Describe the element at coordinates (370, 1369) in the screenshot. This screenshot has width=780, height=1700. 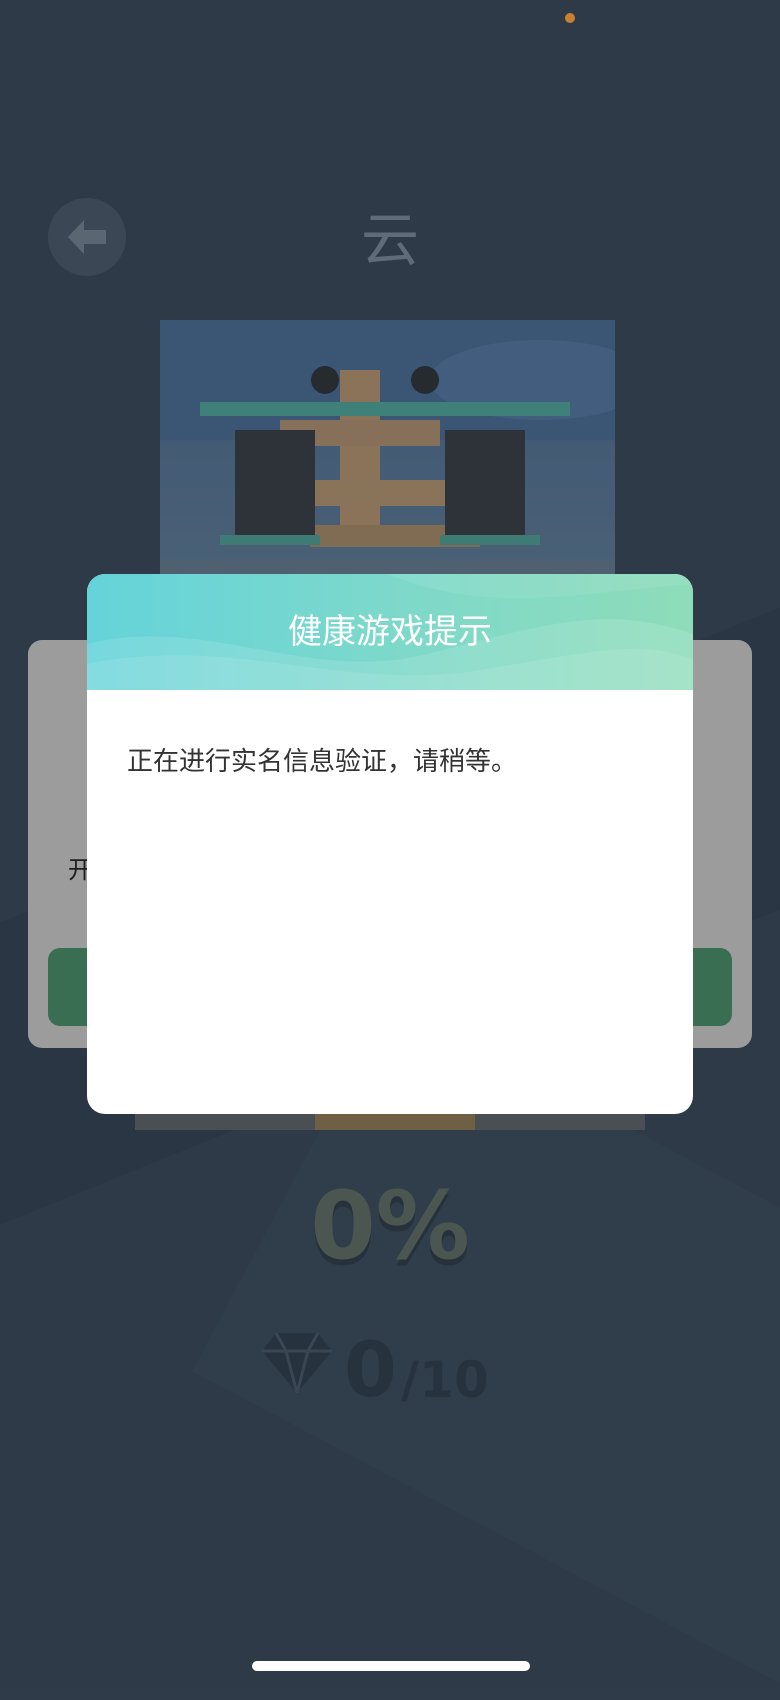
I see `gems-collected: 0` at that location.